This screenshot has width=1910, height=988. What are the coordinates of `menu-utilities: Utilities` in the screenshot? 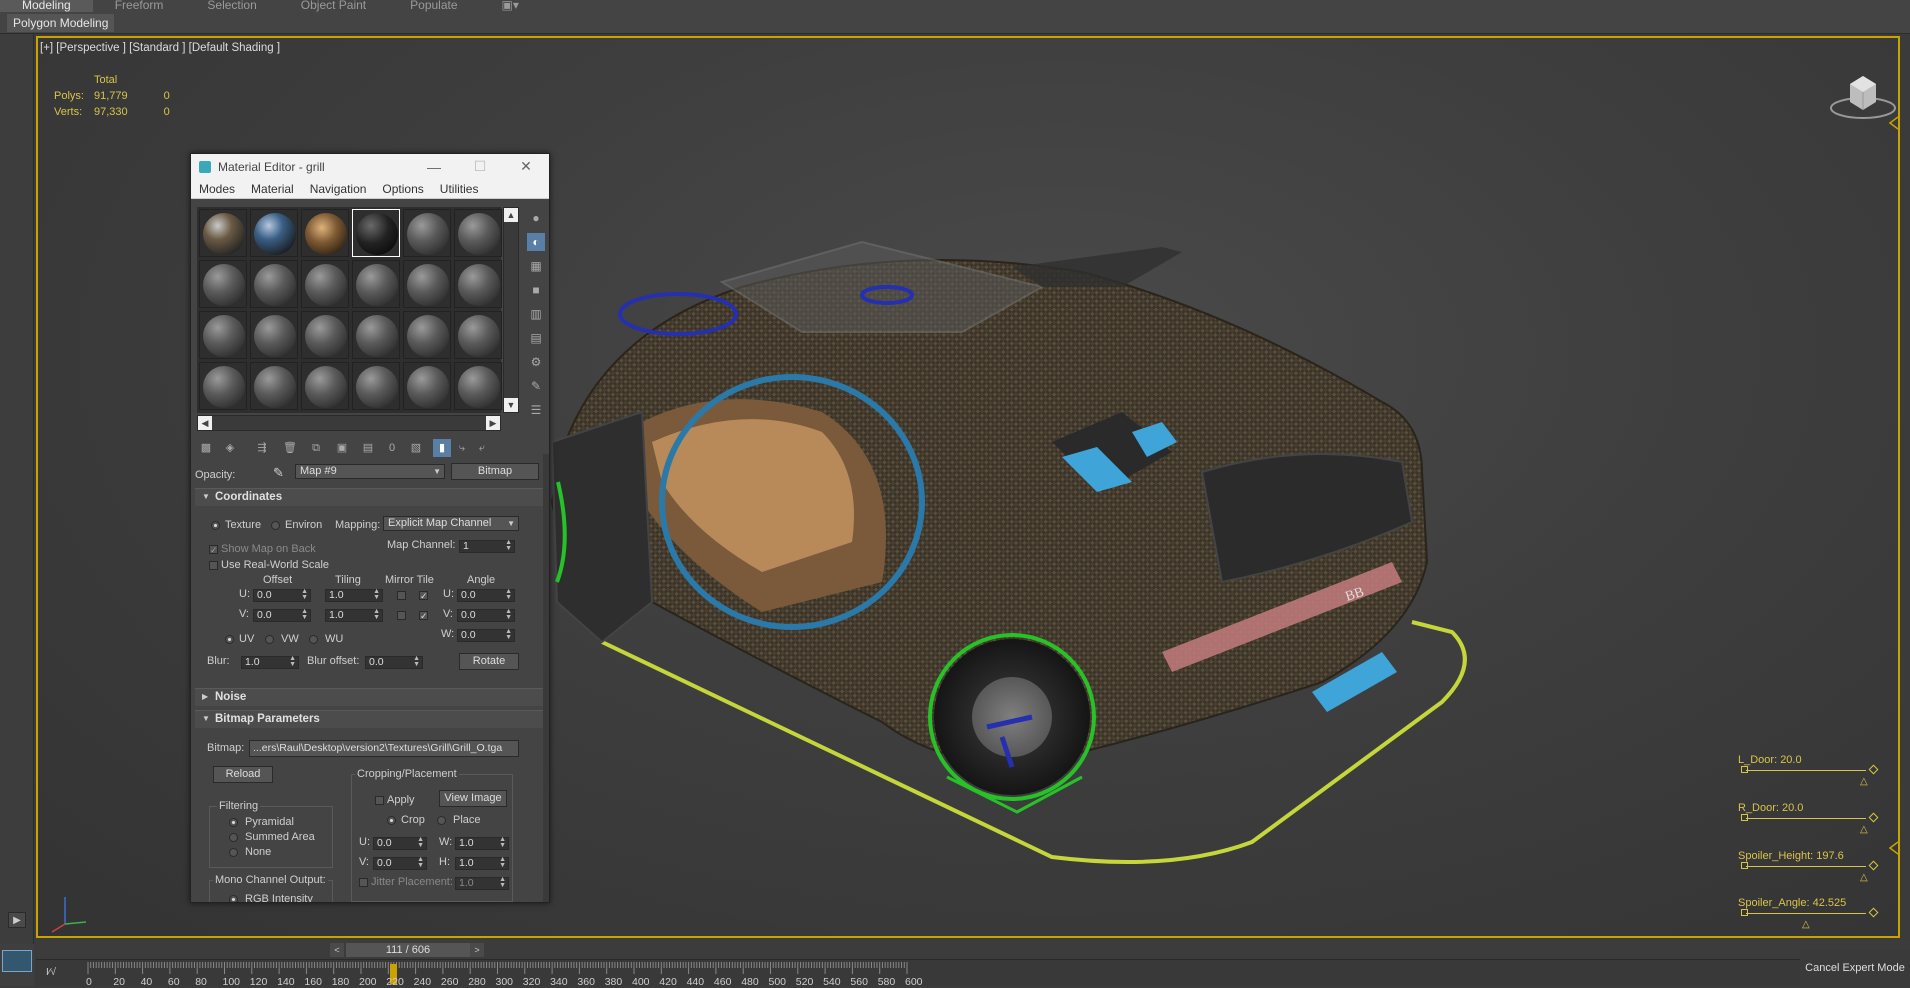 It's located at (459, 188).